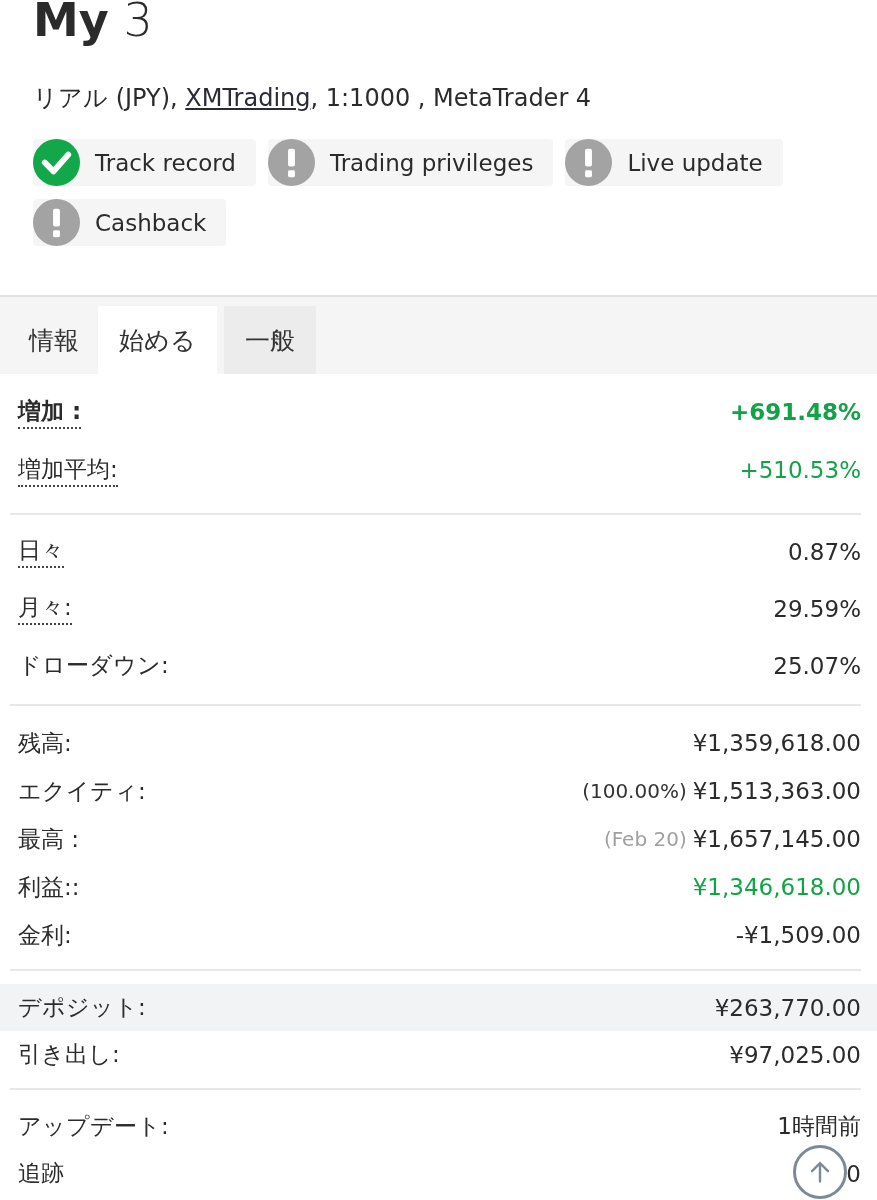 The height and width of the screenshot is (1200, 877). I want to click on stat-label: アップデート:, so click(93, 1126).